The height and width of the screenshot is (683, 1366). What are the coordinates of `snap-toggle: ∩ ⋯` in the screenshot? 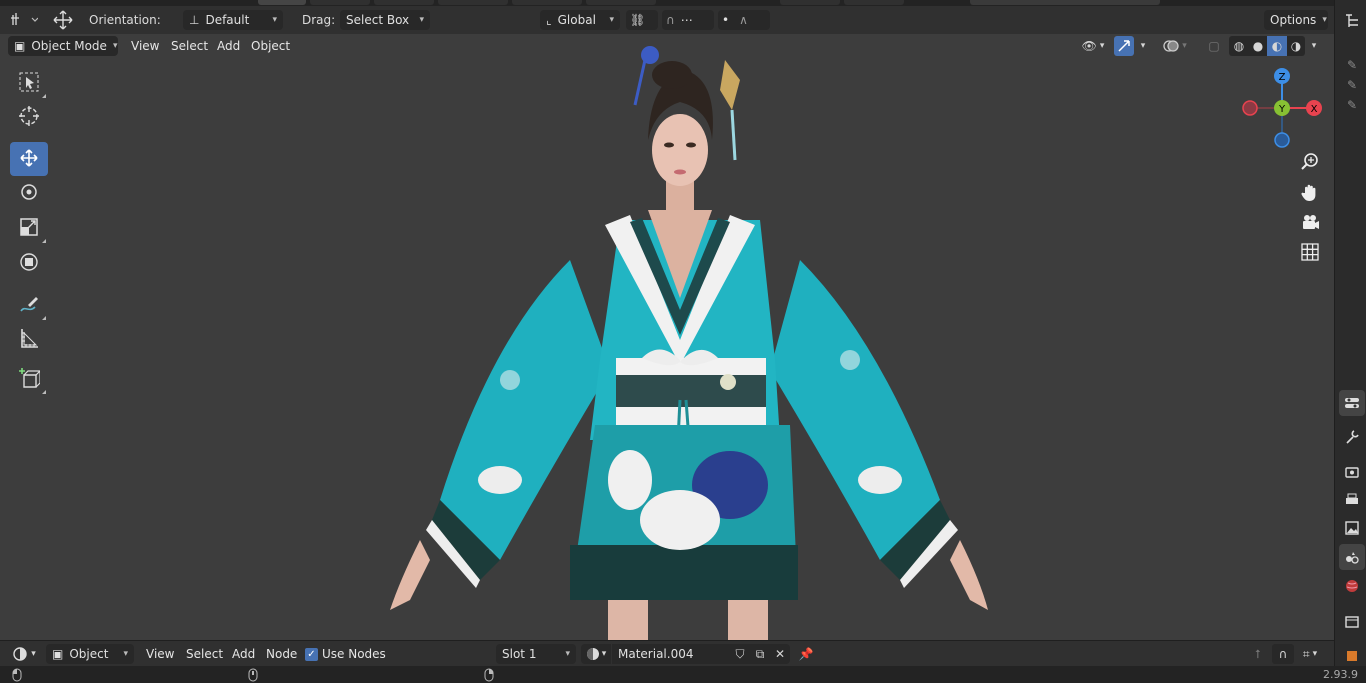 It's located at (688, 20).